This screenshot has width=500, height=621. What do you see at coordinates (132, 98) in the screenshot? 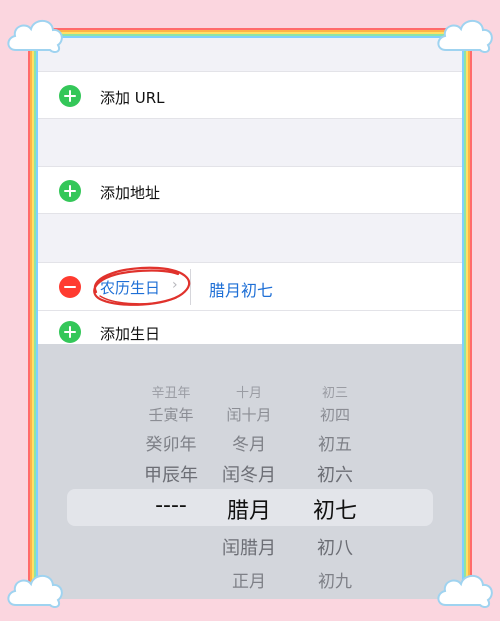
I see `add-url-label: 添加 URL` at bounding box center [132, 98].